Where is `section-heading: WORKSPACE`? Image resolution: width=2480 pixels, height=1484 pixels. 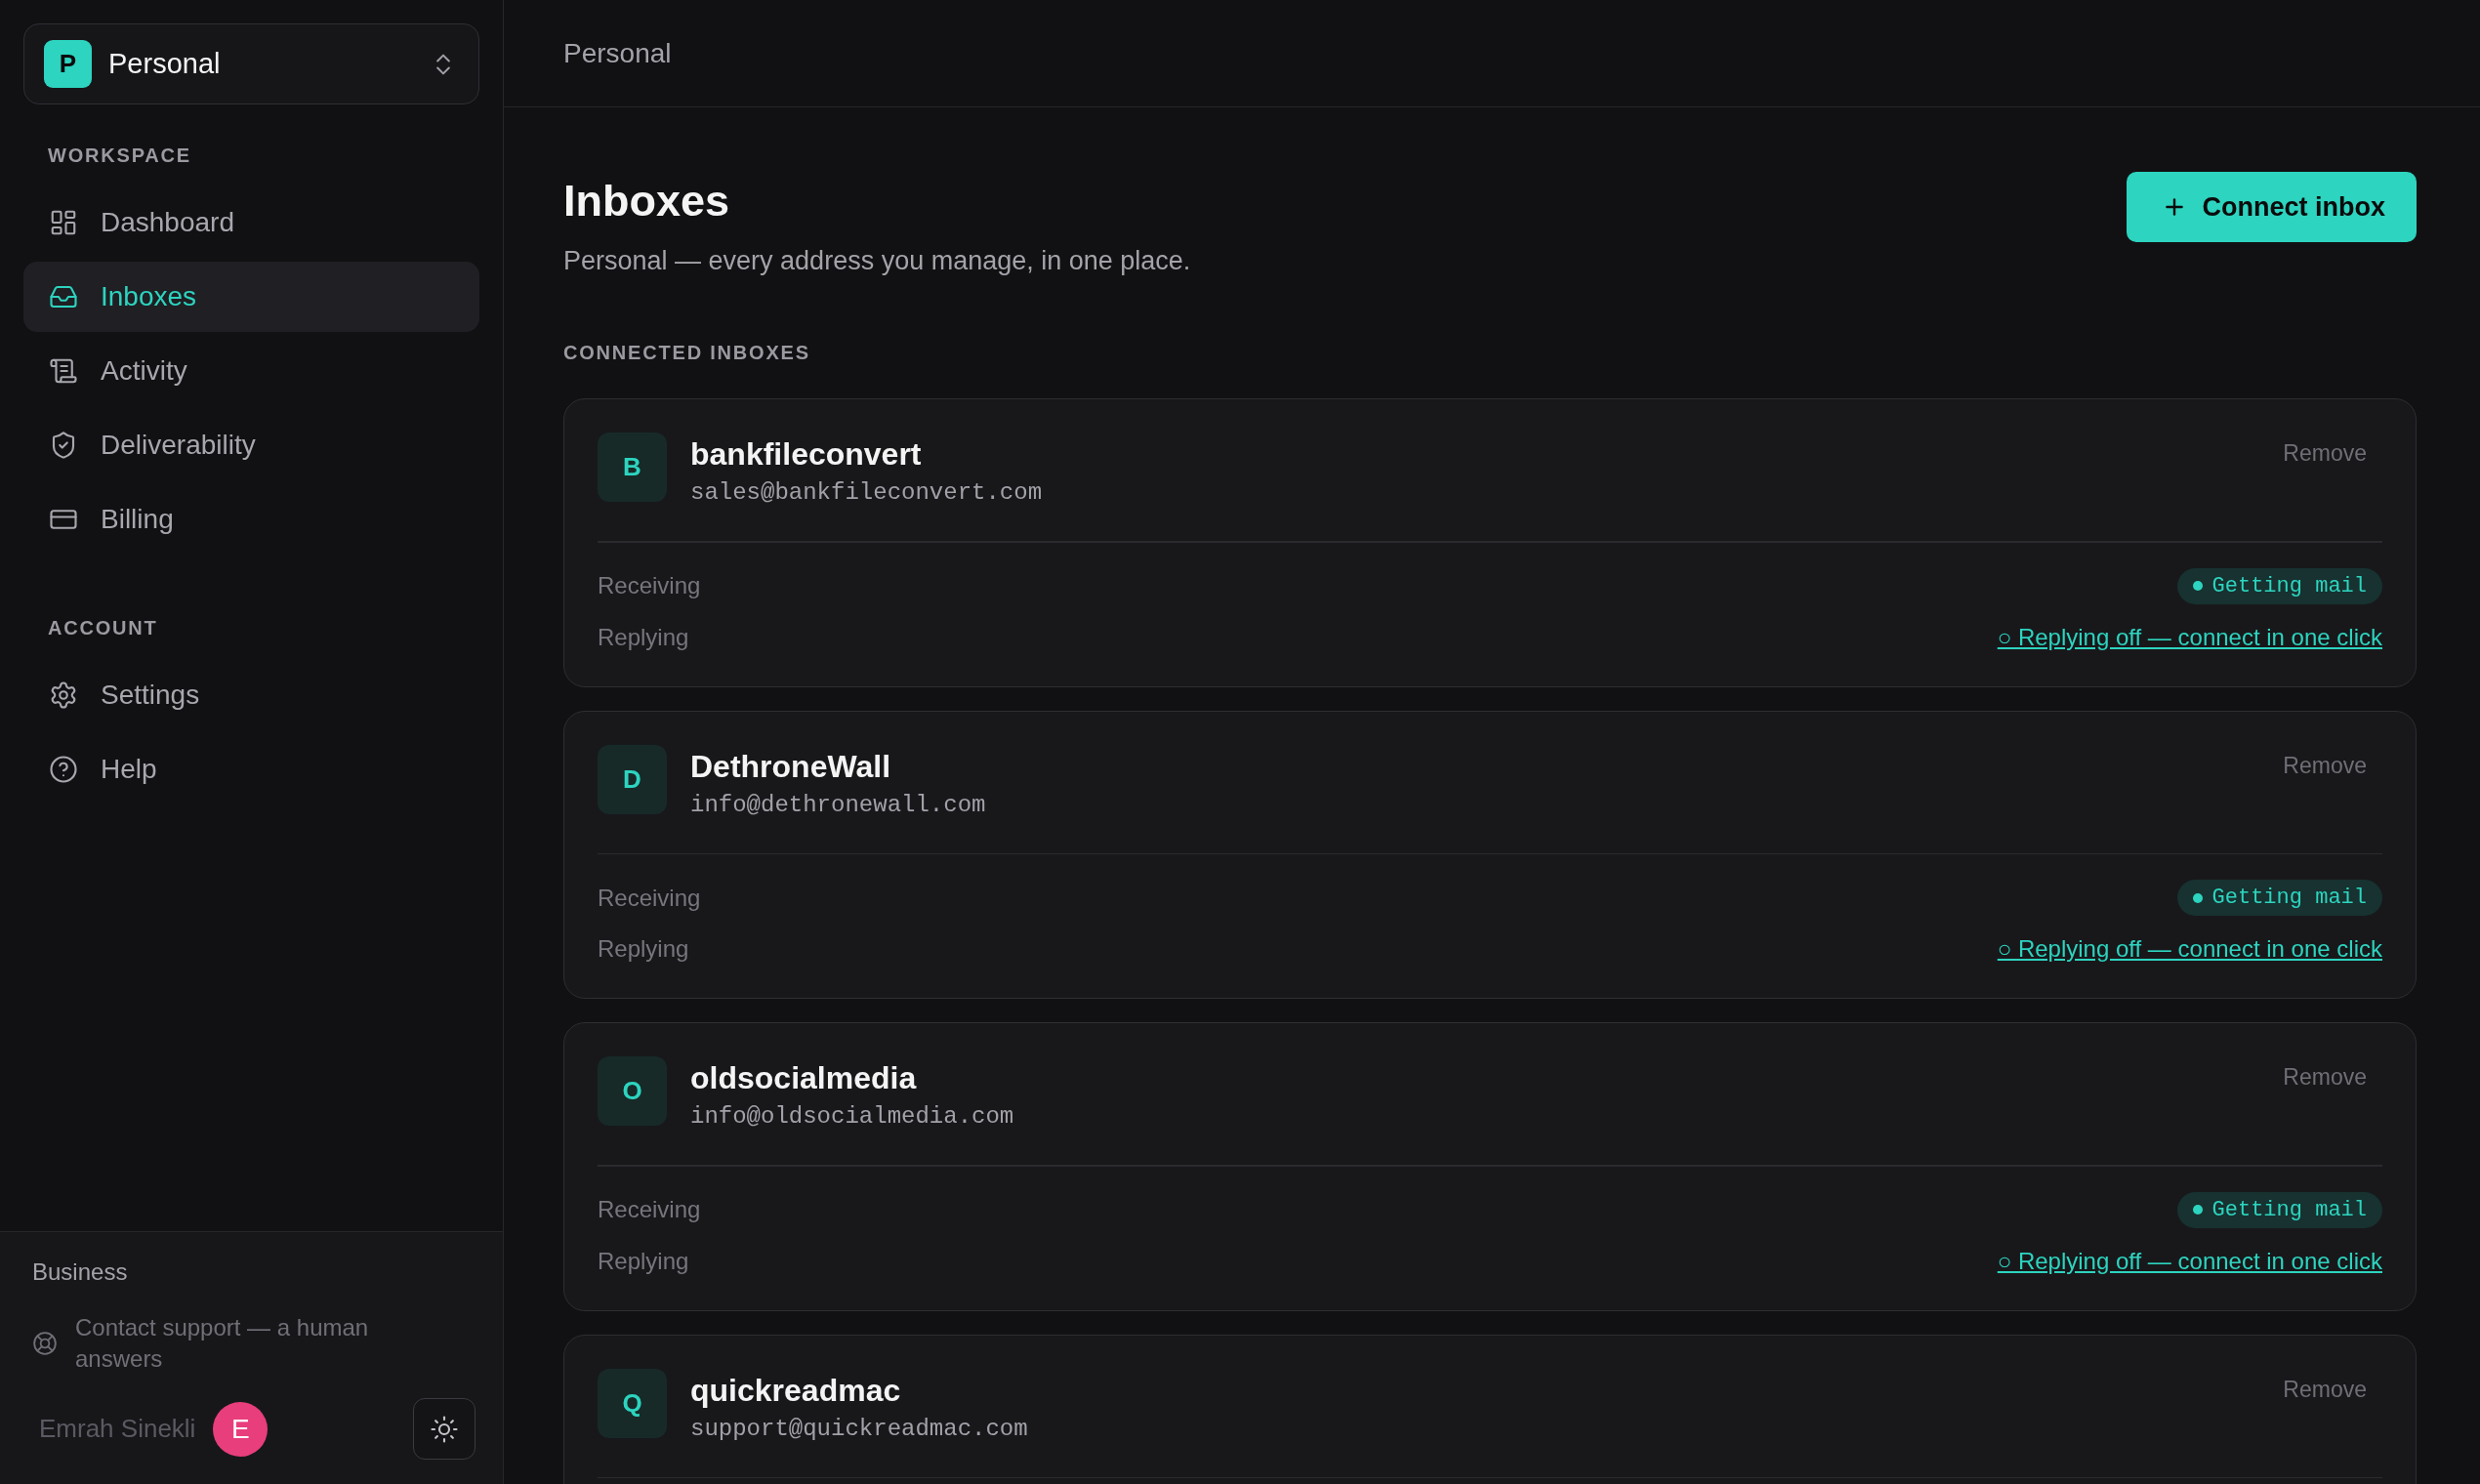 section-heading: WORKSPACE is located at coordinates (119, 156).